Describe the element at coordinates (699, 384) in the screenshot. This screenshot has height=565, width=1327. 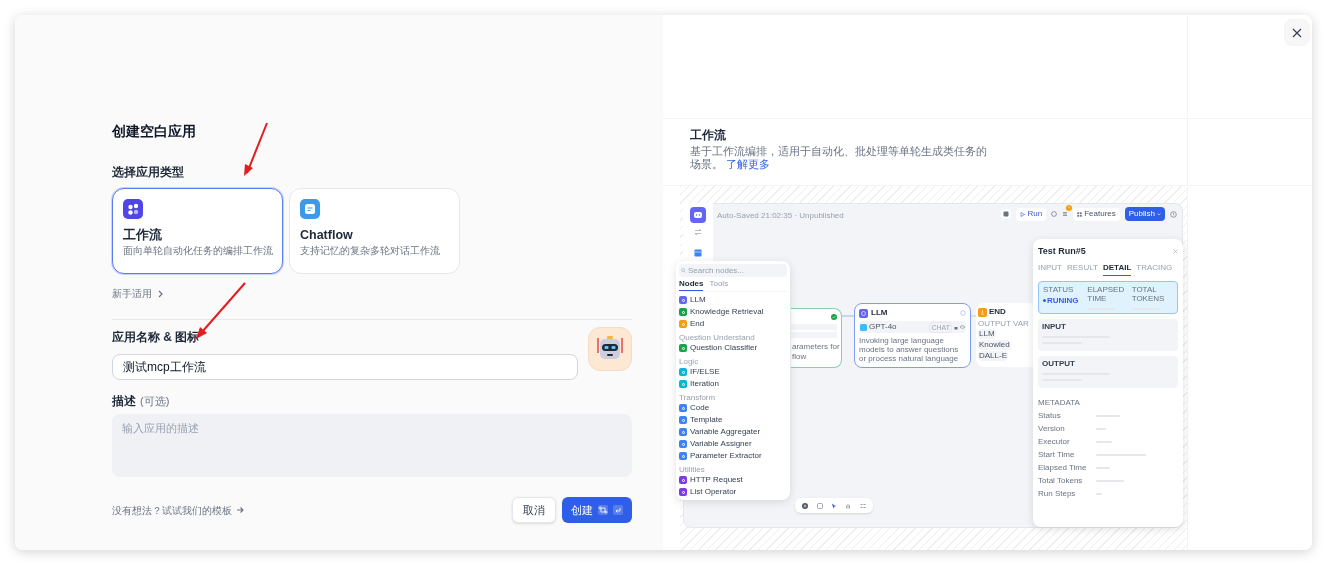
I see `node-type-item: Iteration` at that location.